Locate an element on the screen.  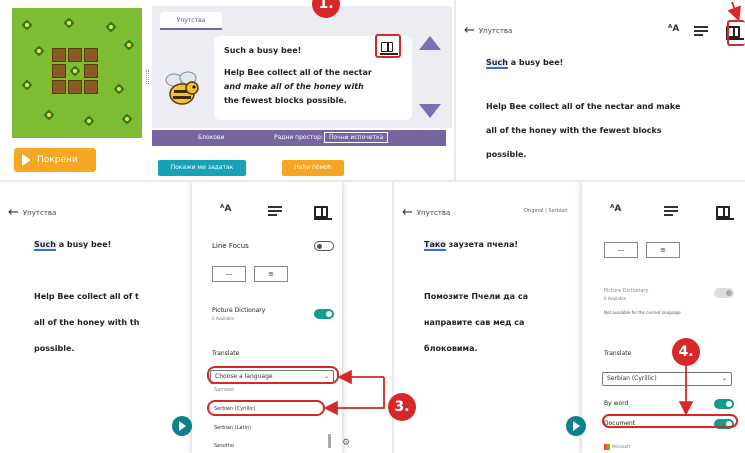
callout-badge: 4. is located at coordinates (686, 352).